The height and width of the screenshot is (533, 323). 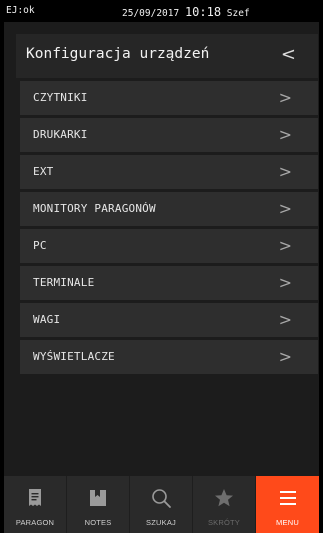 I want to click on menu-item-pc: PC >, so click(x=169, y=246).